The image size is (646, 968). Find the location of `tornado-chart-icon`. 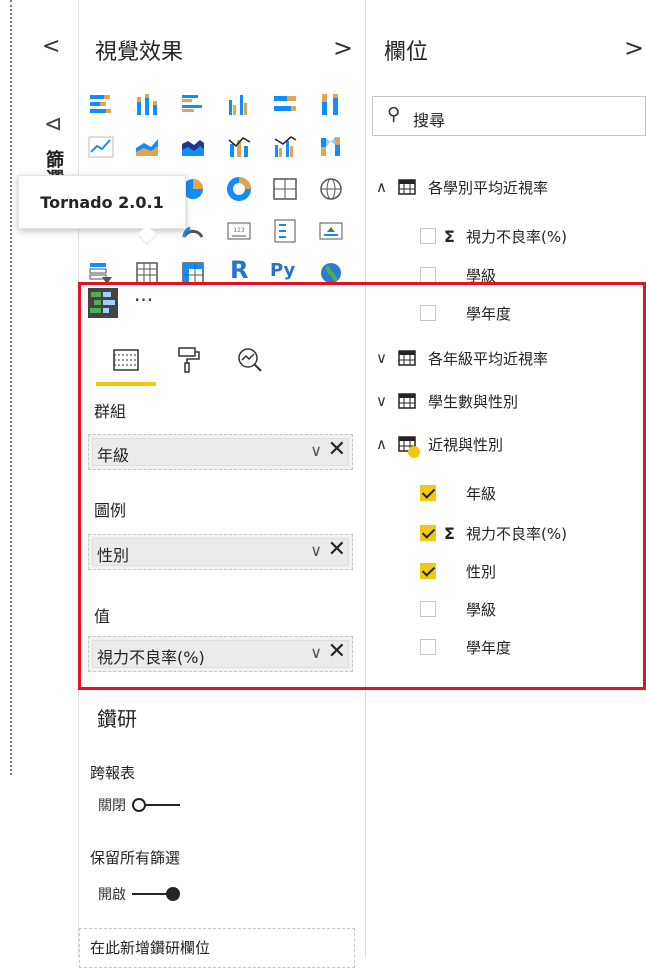

tornado-chart-icon is located at coordinates (103, 303).